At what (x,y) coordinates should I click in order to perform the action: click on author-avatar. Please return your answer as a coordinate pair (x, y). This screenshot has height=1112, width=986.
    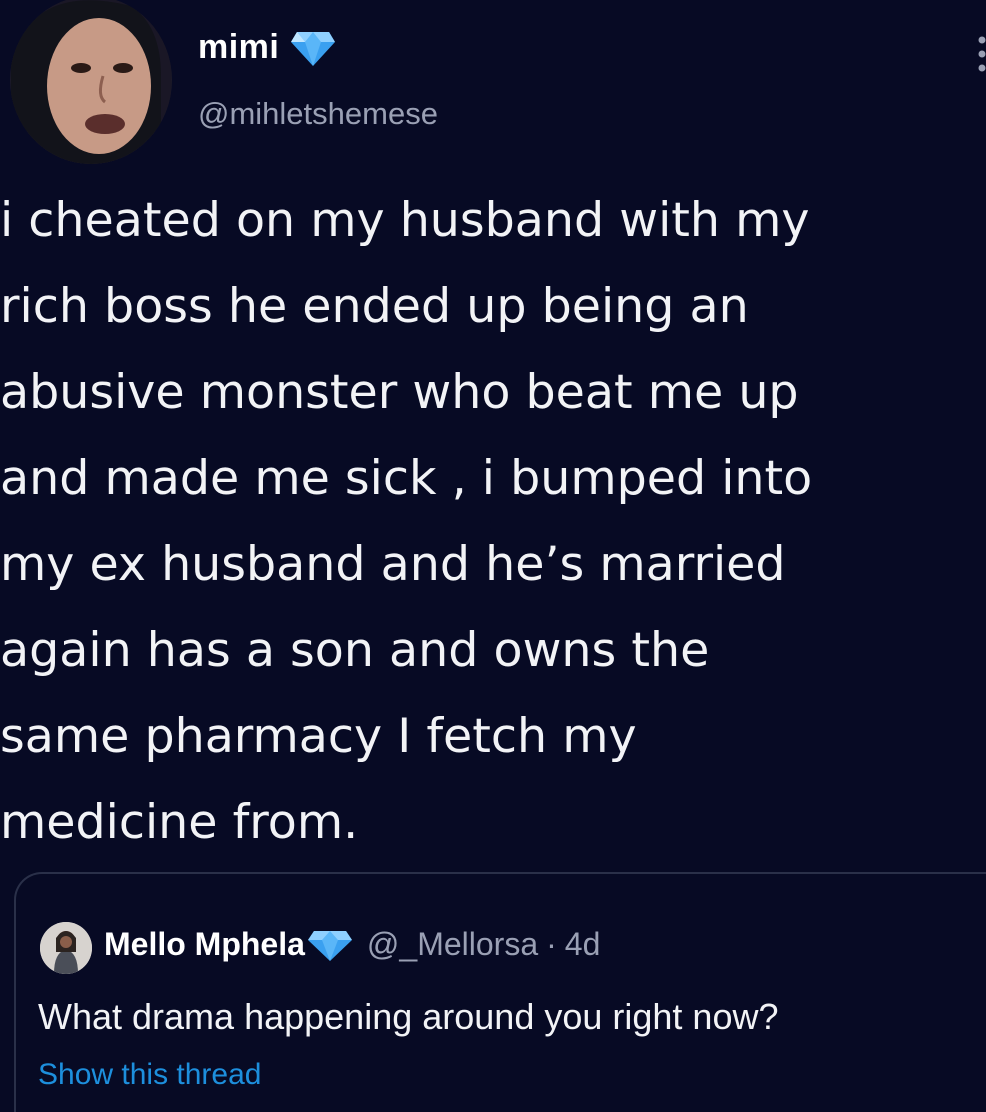
    Looking at the image, I should click on (91, 82).